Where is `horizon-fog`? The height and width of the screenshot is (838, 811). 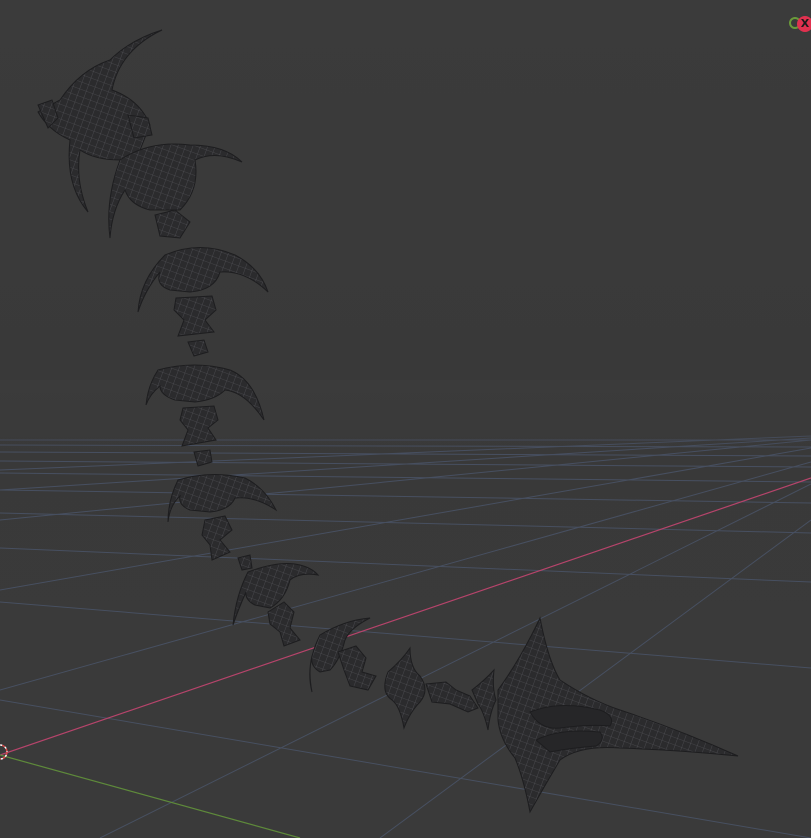 horizon-fog is located at coordinates (405, 415).